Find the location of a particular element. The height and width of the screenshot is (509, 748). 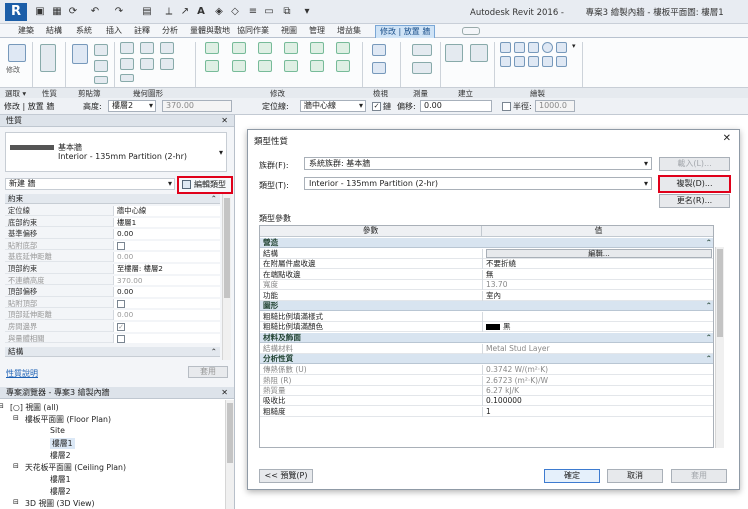

pick-faces-icon is located at coordinates (561, 61).